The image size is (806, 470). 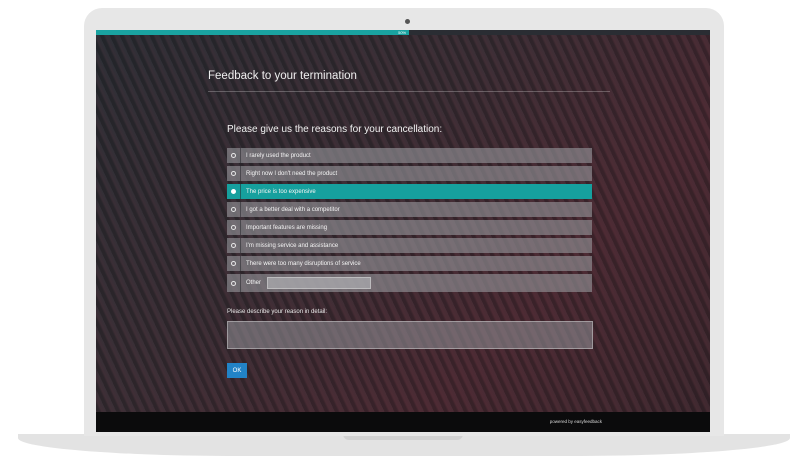 I want to click on page-title: Feedback to your termination, so click(x=282, y=76).